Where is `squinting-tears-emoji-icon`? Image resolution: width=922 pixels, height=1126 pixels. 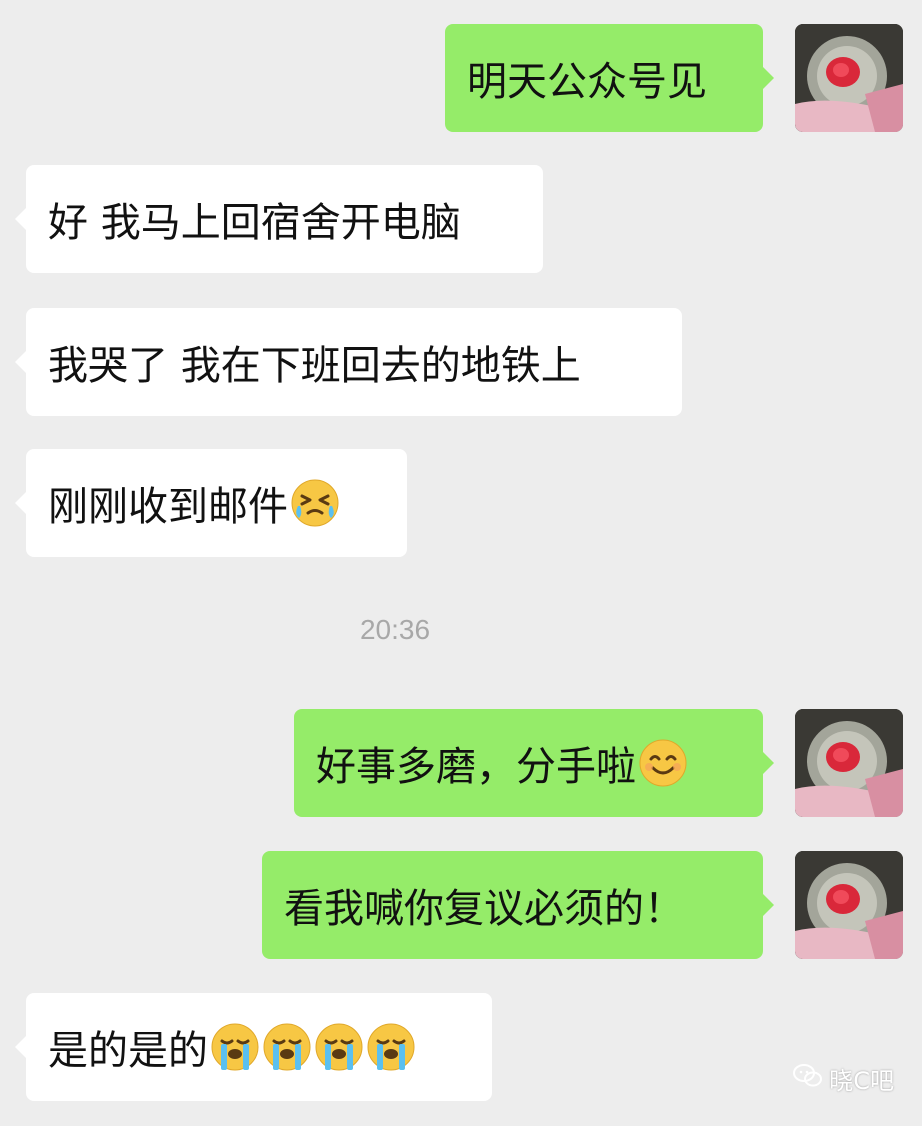 squinting-tears-emoji-icon is located at coordinates (315, 503).